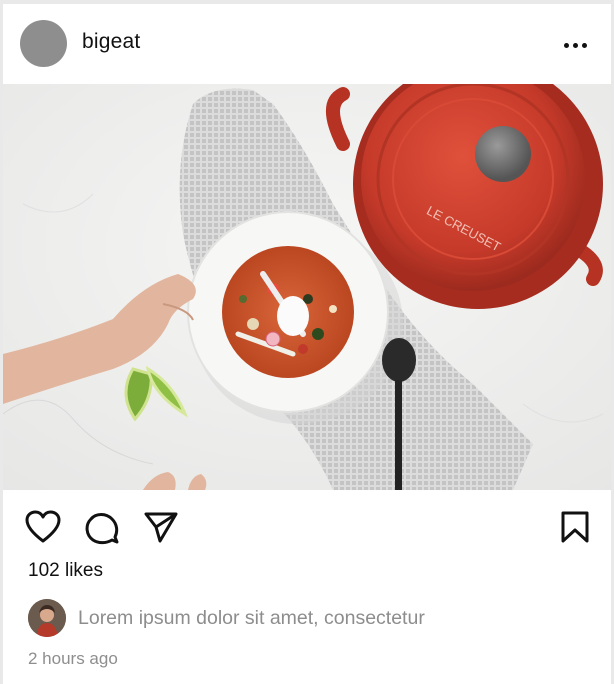  I want to click on caption-row: Lorem ipsum dolor sit amet, consectetur, so click(308, 619).